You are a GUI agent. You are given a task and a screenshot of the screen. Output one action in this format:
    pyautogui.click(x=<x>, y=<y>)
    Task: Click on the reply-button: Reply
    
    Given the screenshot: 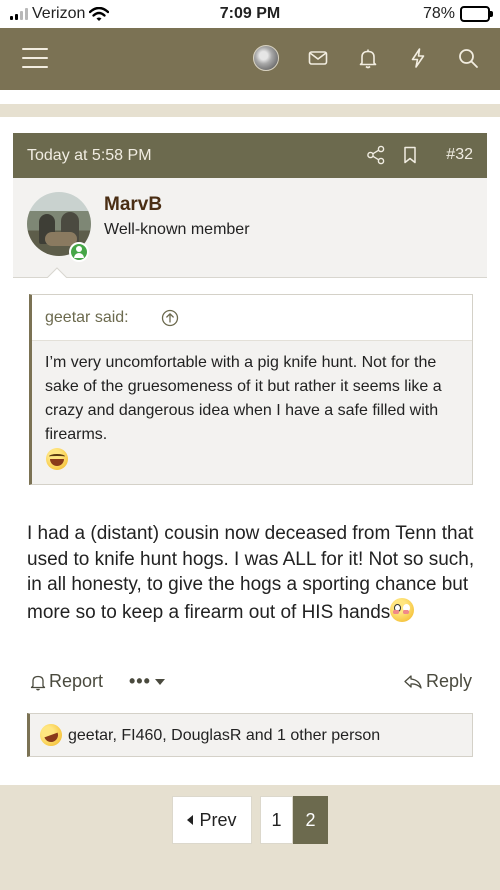 What is the action you would take?
    pyautogui.click(x=437, y=681)
    